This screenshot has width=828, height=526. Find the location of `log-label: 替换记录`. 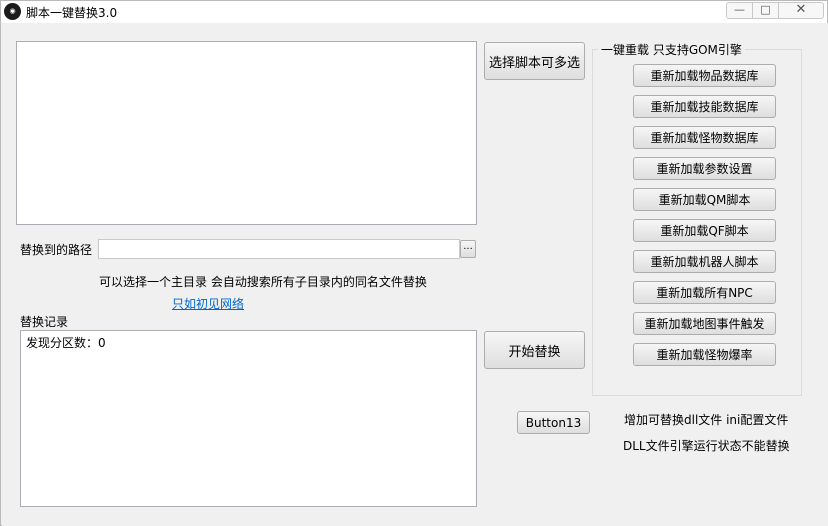

log-label: 替换记录 is located at coordinates (44, 322).